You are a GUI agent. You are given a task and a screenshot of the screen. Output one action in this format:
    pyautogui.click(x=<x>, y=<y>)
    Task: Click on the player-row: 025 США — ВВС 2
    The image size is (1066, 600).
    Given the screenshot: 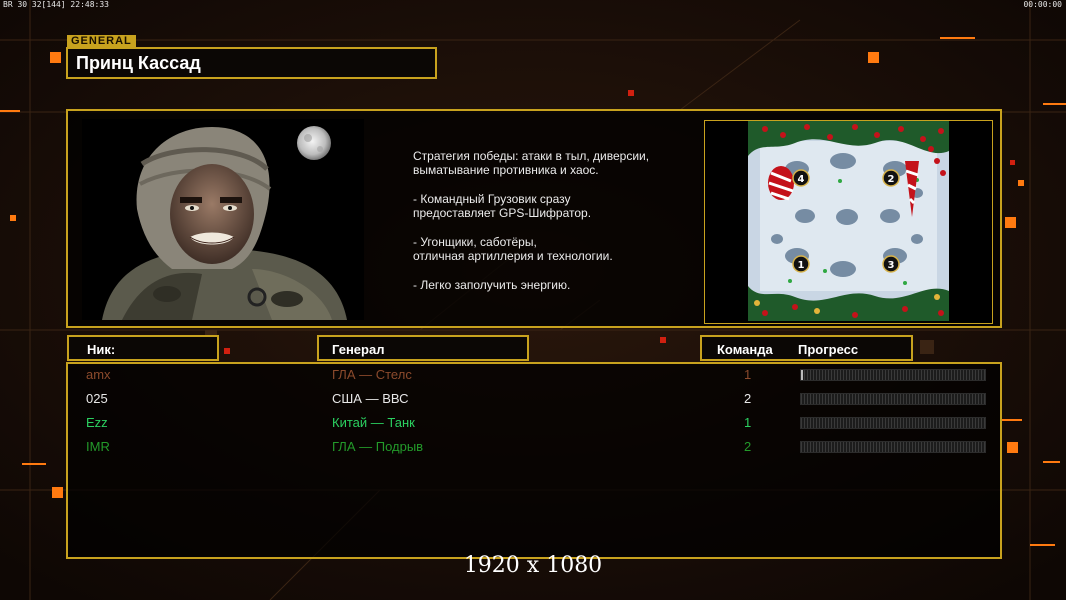 What is the action you would take?
    pyautogui.click(x=536, y=399)
    